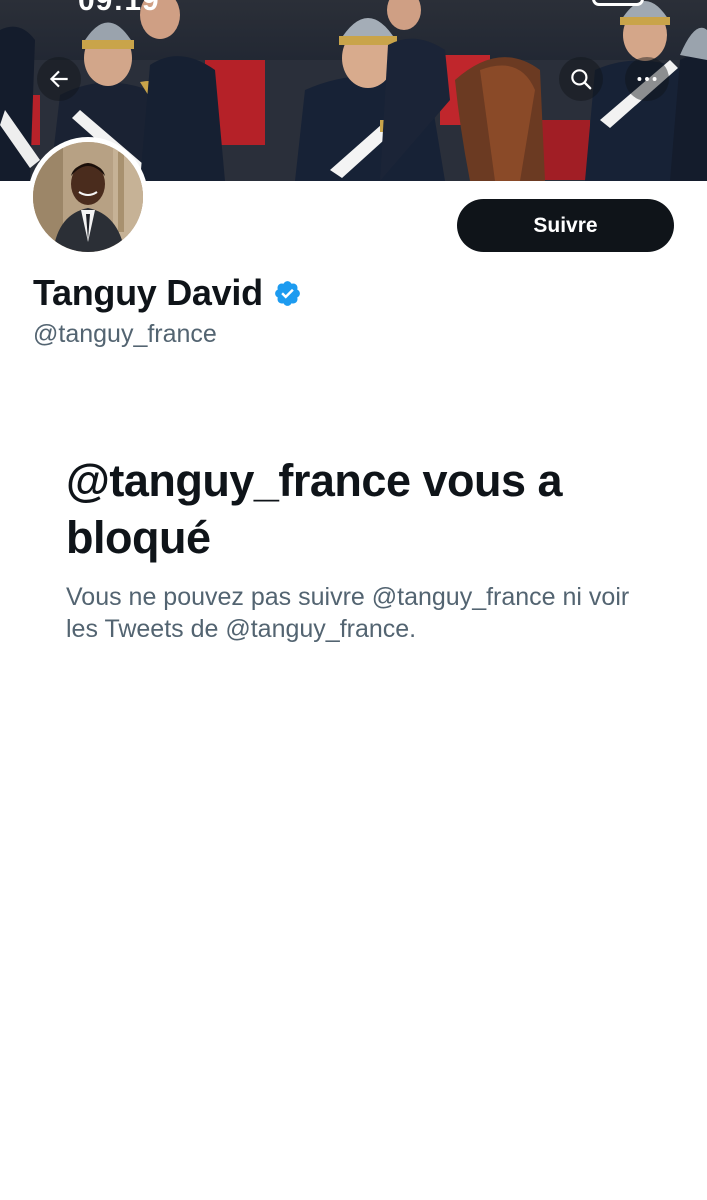 The height and width of the screenshot is (1200, 707). I want to click on more-button, so click(647, 79).